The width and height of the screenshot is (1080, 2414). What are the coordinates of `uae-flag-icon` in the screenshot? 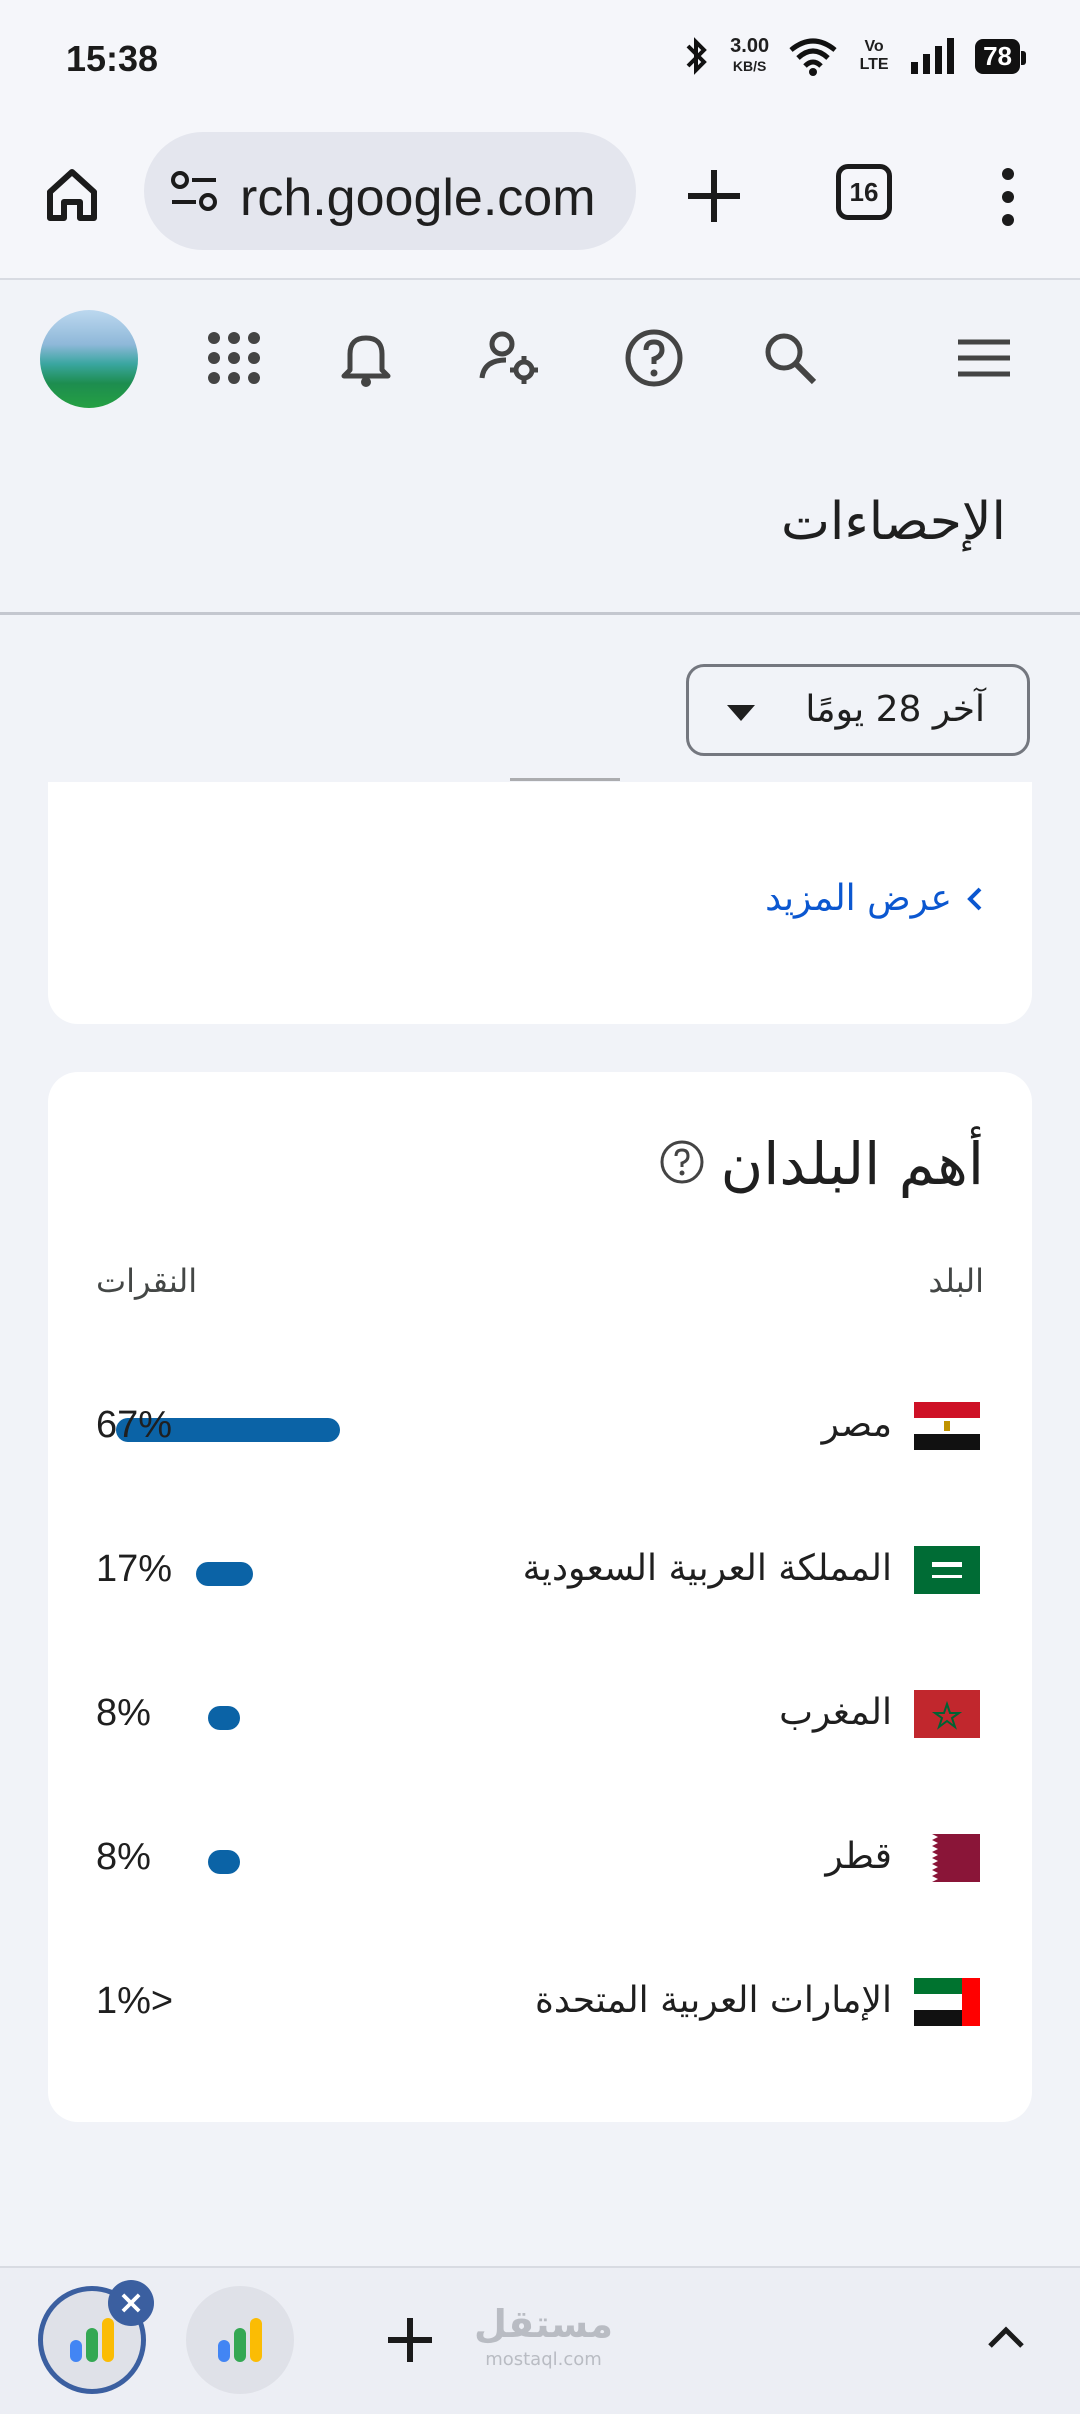 It's located at (947, 2002).